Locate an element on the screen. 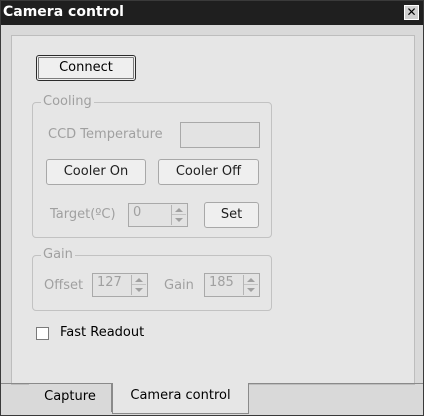  offset-label: Offset is located at coordinates (64, 285).